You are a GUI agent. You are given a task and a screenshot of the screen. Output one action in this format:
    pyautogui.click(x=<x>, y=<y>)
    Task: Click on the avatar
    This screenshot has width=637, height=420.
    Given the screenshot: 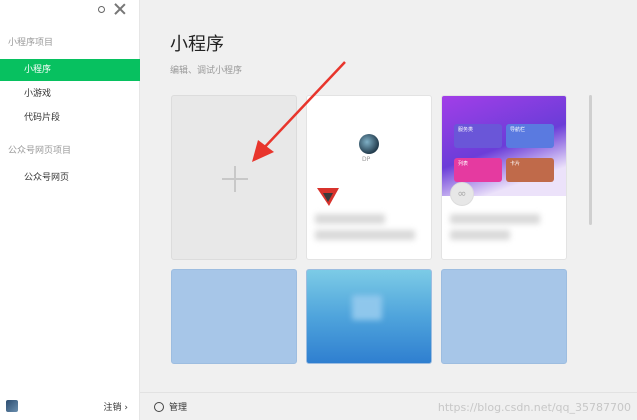 What is the action you would take?
    pyautogui.click(x=12, y=406)
    